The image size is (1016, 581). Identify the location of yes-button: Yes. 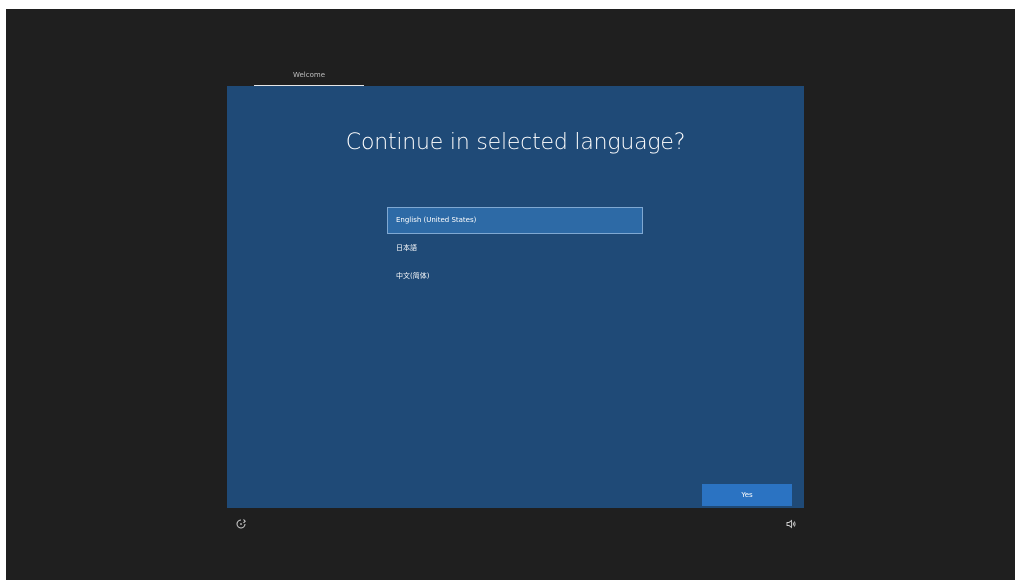
(747, 495).